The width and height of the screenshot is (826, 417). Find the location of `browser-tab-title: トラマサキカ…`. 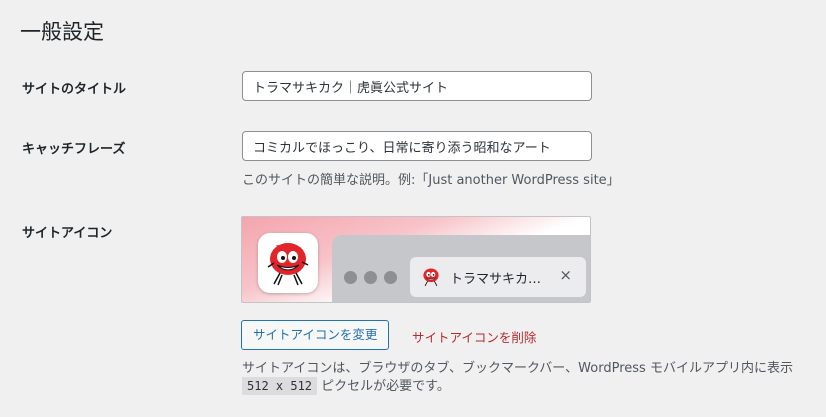

browser-tab-title: トラマサキカ… is located at coordinates (496, 279).